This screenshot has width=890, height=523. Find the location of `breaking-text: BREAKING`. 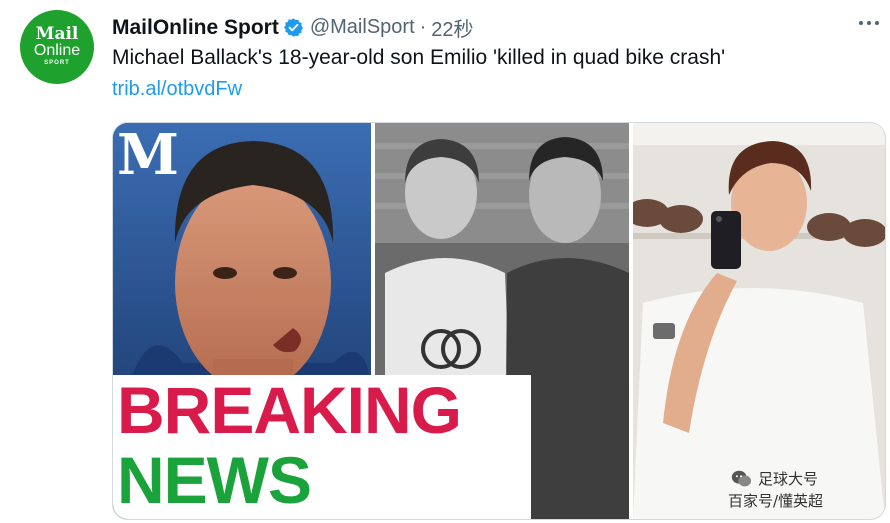

breaking-text: BREAKING is located at coordinates (289, 410).